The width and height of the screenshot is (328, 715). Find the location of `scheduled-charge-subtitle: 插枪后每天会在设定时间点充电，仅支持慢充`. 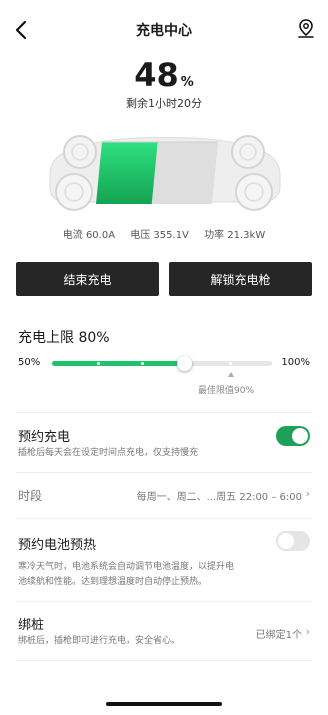

scheduled-charge-subtitle: 插枪后每天会在设定时间点充电，仅支持慢充 is located at coordinates (108, 453).